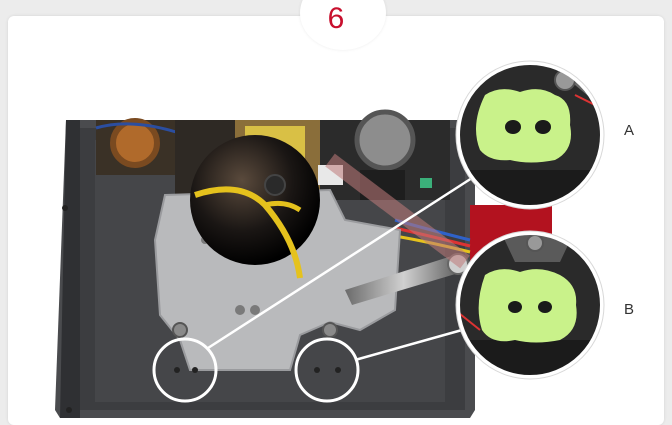  I want to click on step-number: 6, so click(336, 18).